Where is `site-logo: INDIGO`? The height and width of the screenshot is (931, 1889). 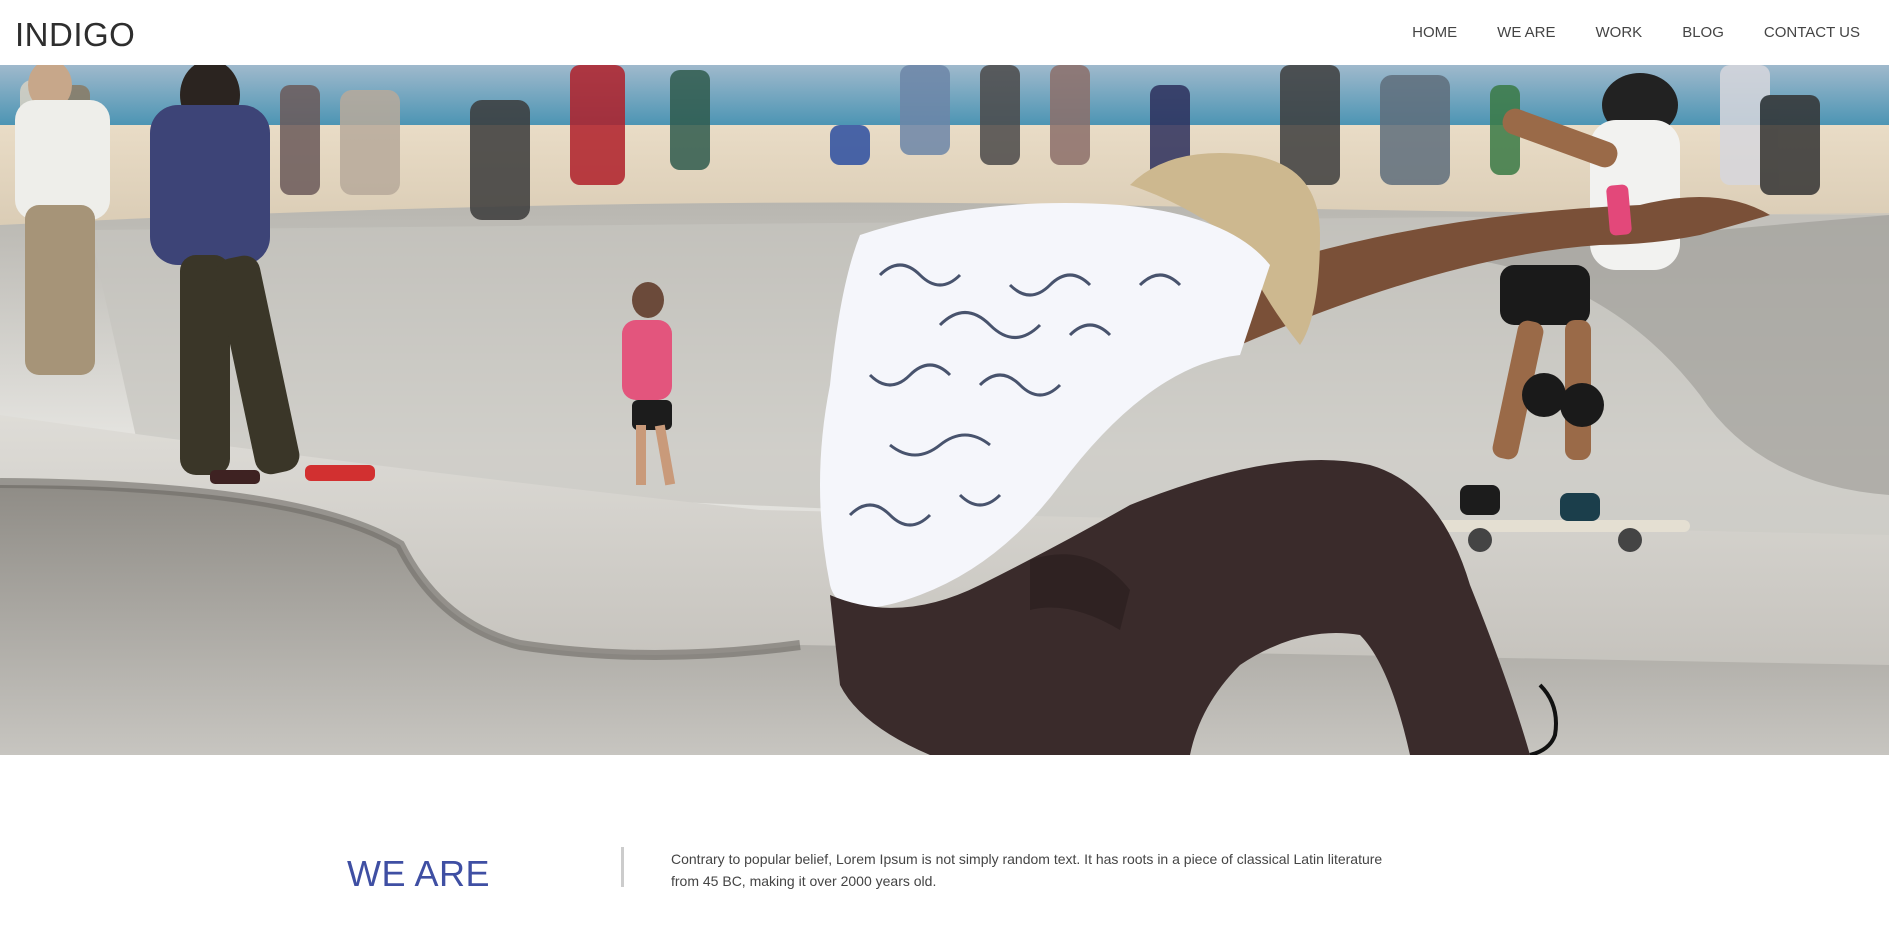 site-logo: INDIGO is located at coordinates (75, 35).